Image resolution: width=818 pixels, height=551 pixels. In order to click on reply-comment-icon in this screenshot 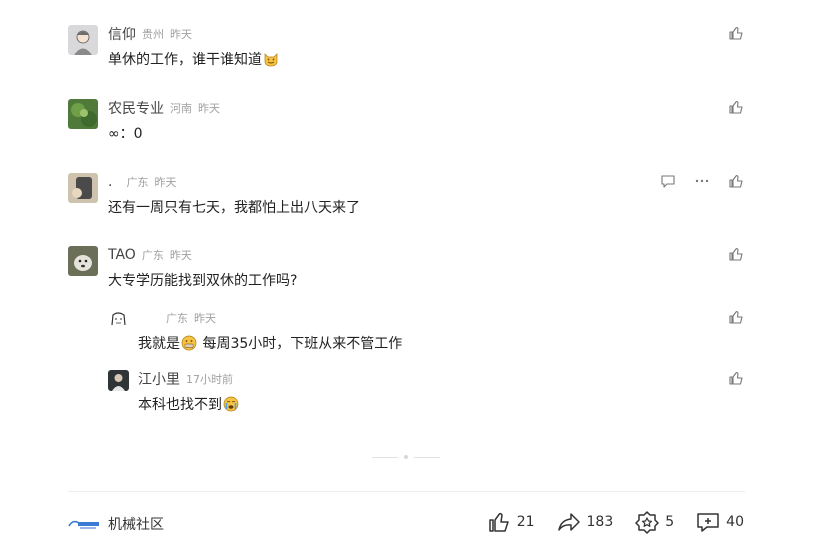, I will do `click(668, 181)`.